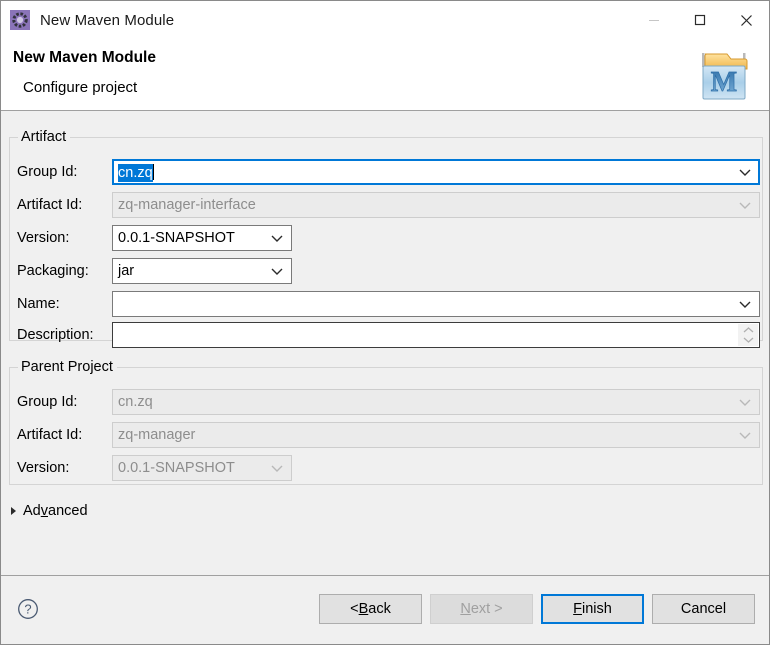 This screenshot has height=645, width=770. Describe the element at coordinates (436, 335) in the screenshot. I see `artifact-description` at that location.